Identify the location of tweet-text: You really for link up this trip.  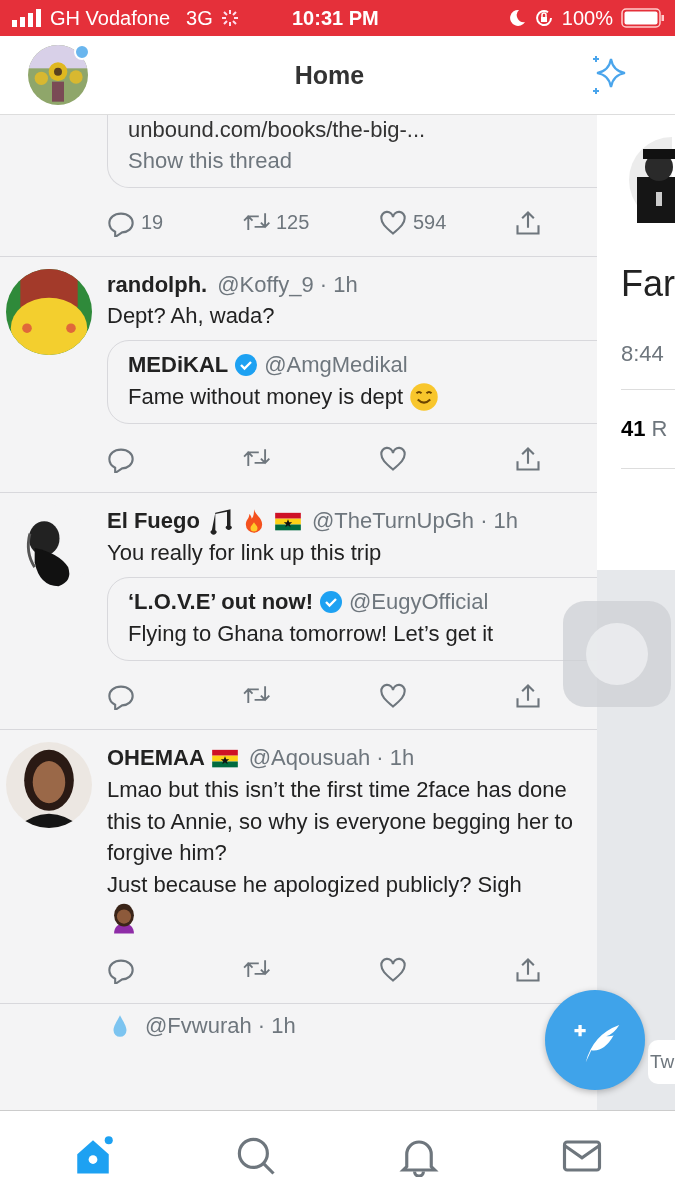
(245, 553).